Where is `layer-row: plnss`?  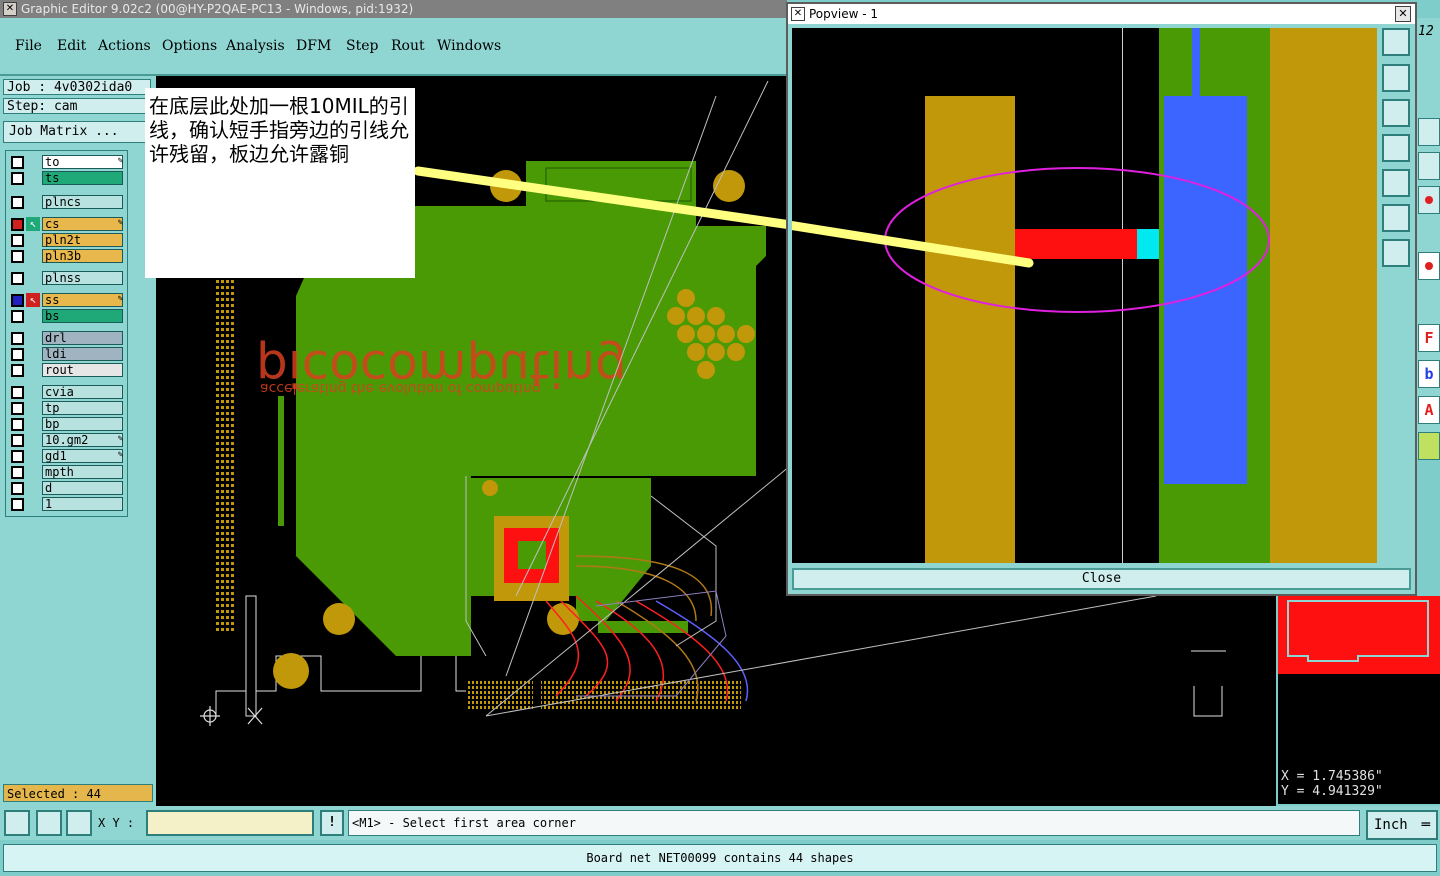 layer-row: plnss is located at coordinates (68, 278).